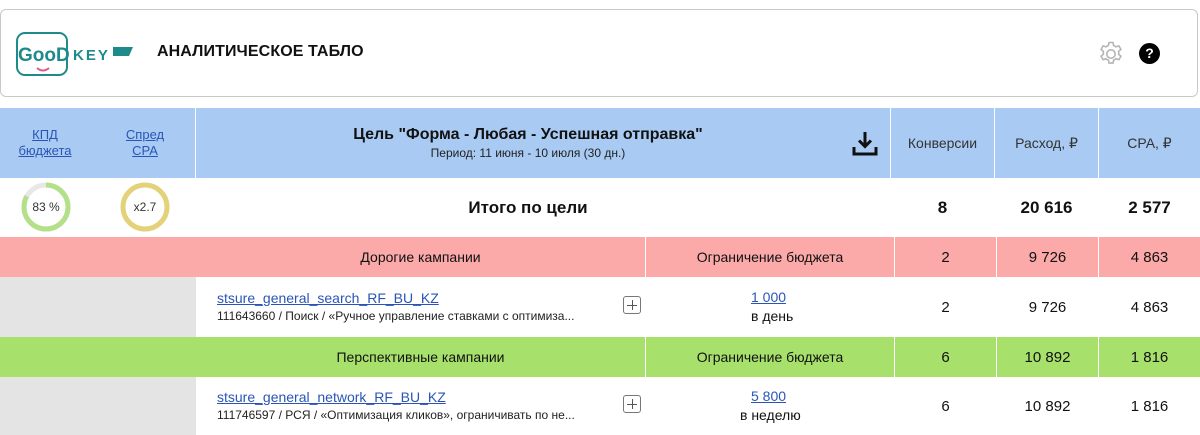 This screenshot has height=435, width=1200. I want to click on budget-limit-link: 5 800, so click(768, 396).